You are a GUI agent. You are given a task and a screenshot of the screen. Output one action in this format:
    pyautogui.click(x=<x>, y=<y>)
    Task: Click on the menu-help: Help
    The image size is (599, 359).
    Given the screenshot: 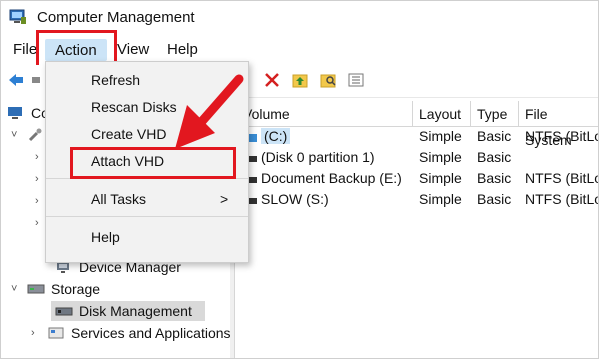 What is the action you would take?
    pyautogui.click(x=182, y=49)
    